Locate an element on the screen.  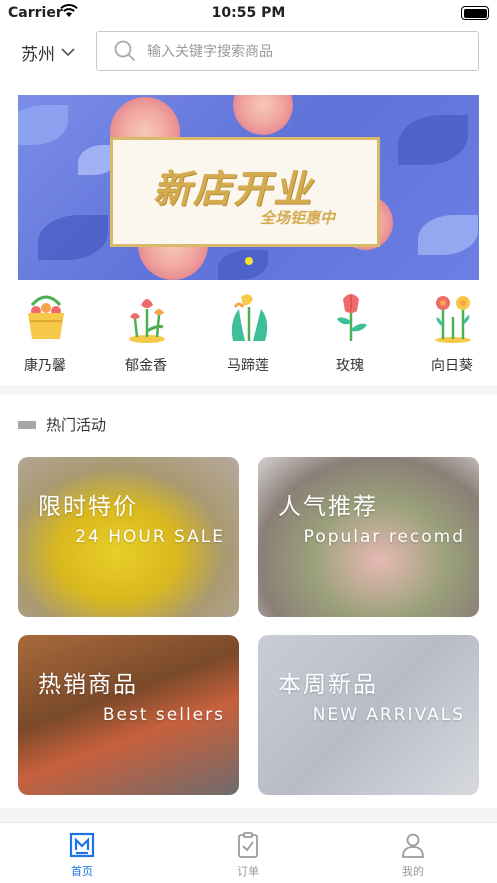
status-bar: Carrier 10:55 PM is located at coordinates (248, 14).